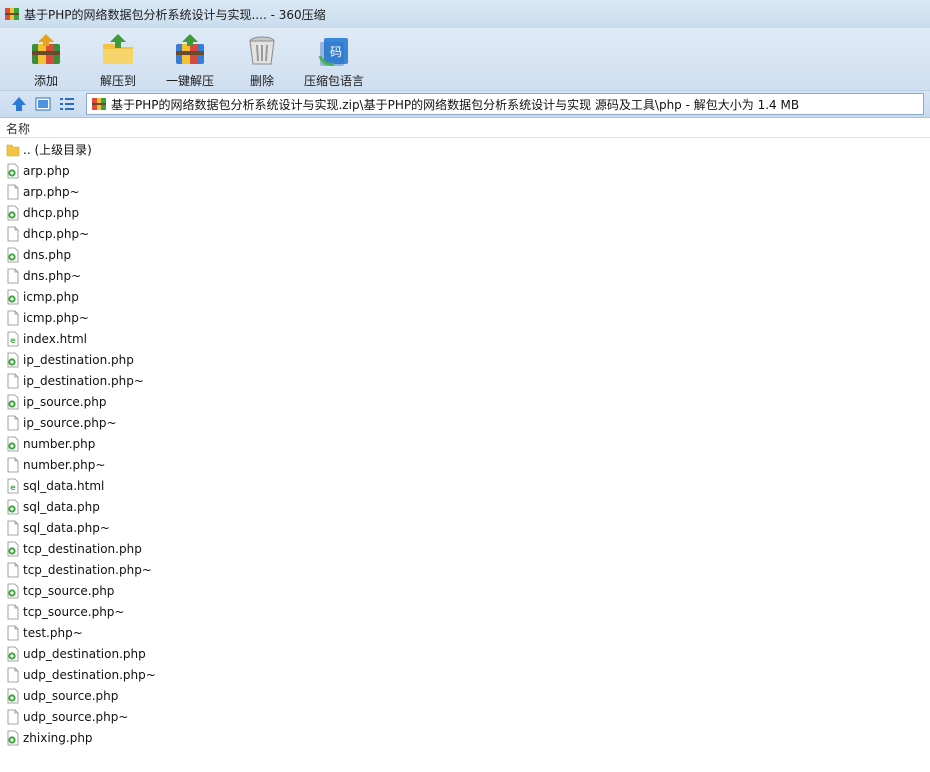 This screenshot has height=772, width=930. I want to click on file-name: sql_data.html, so click(64, 485).